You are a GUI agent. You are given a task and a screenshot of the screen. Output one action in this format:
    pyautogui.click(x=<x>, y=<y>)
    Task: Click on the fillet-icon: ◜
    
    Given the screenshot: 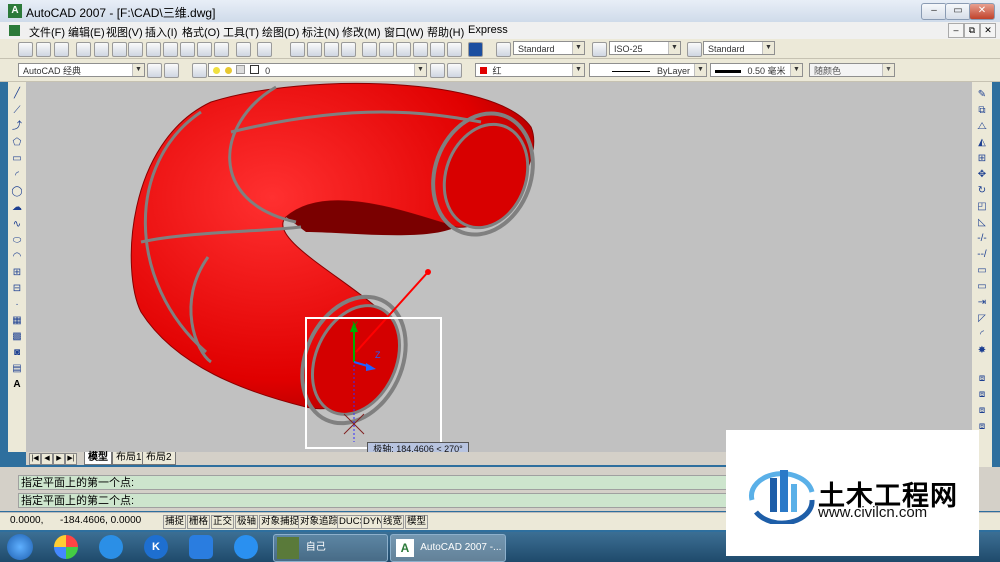 What is the action you would take?
    pyautogui.click(x=982, y=334)
    